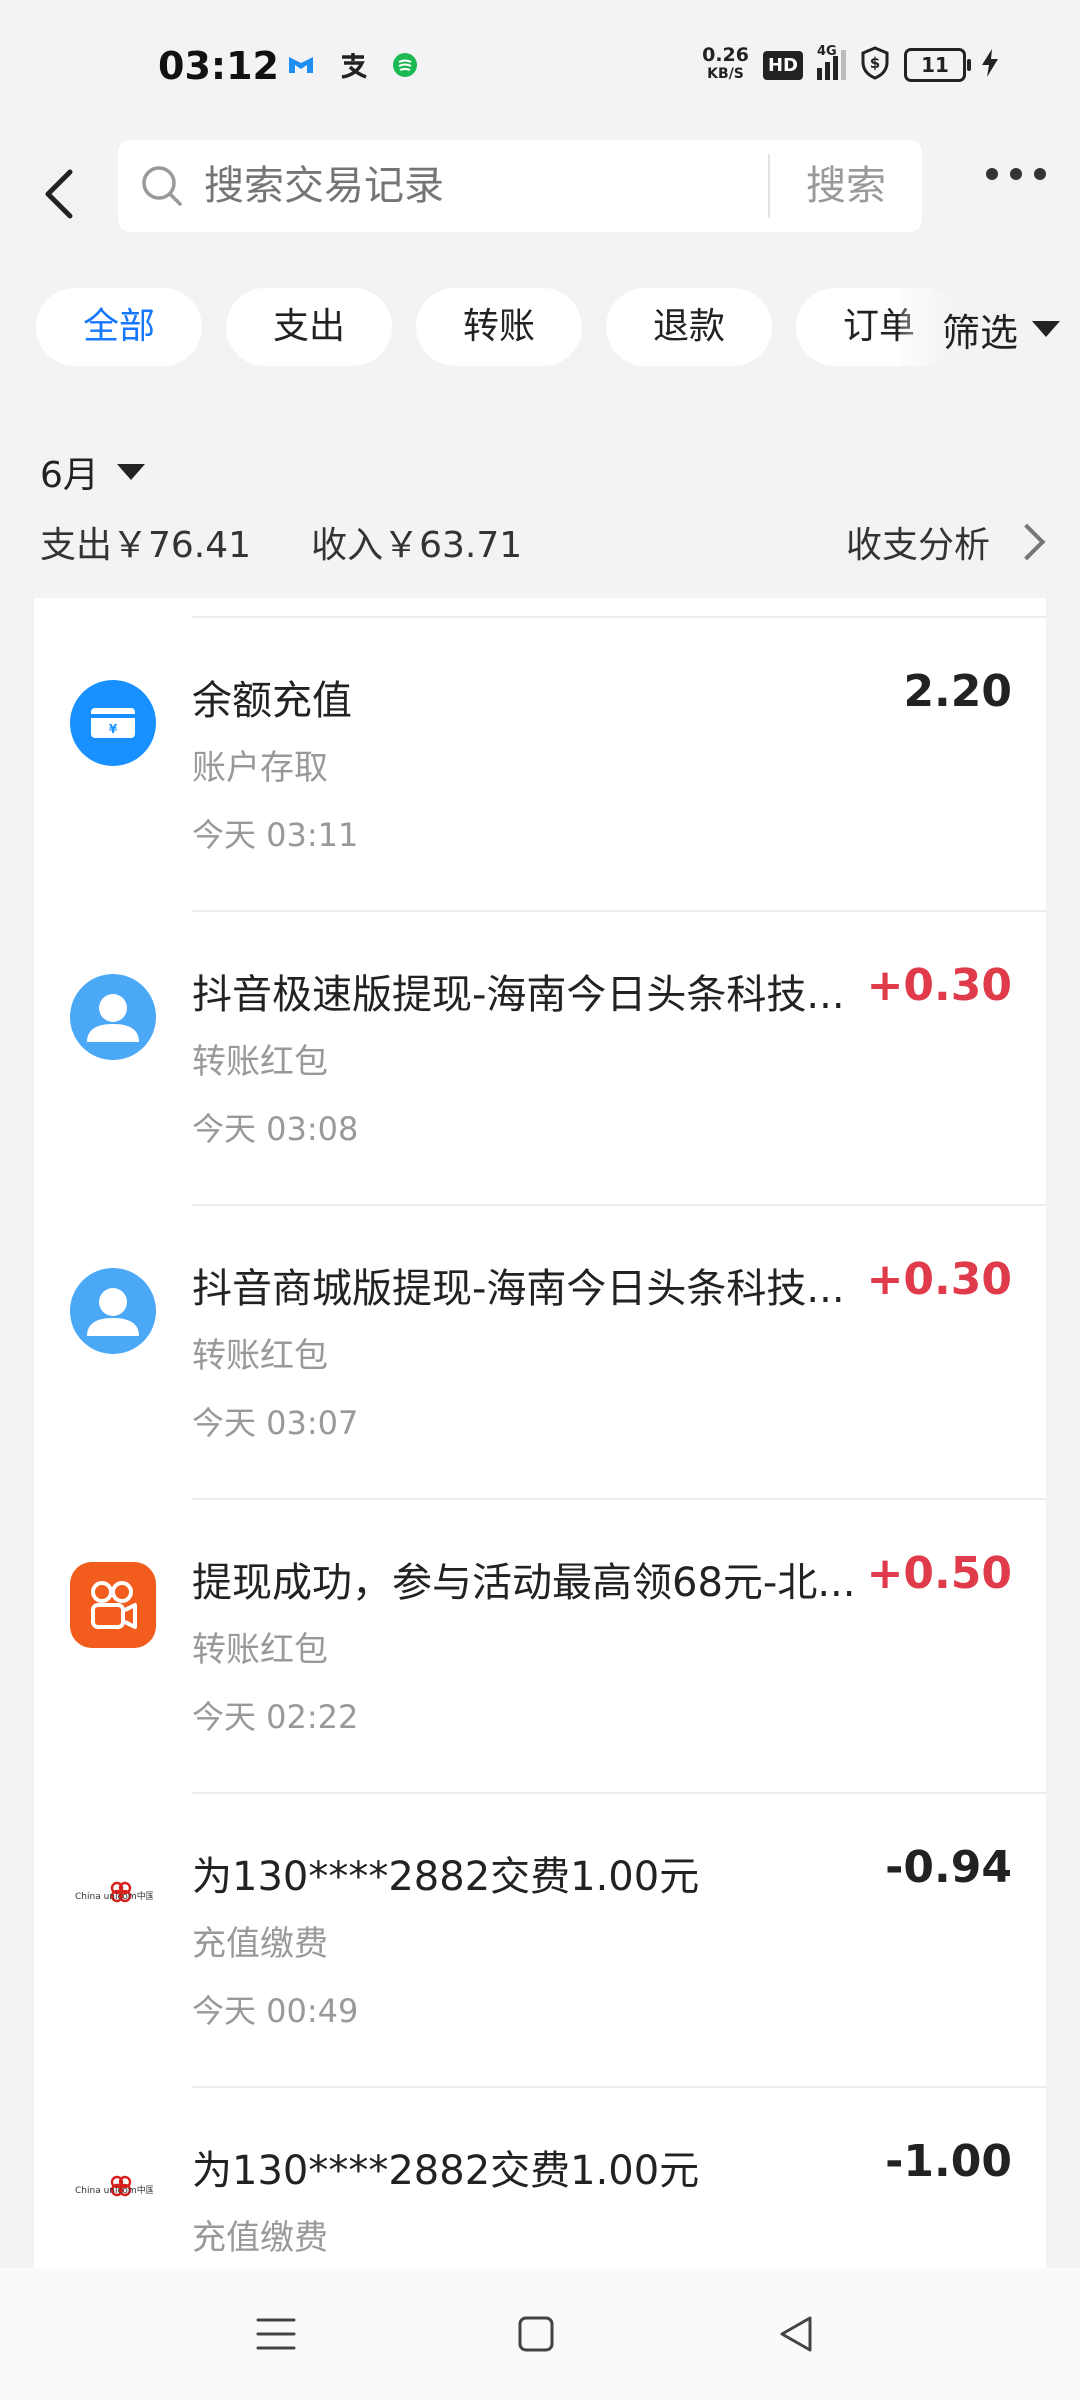  I want to click on security-shield-icon: $, so click(875, 65).